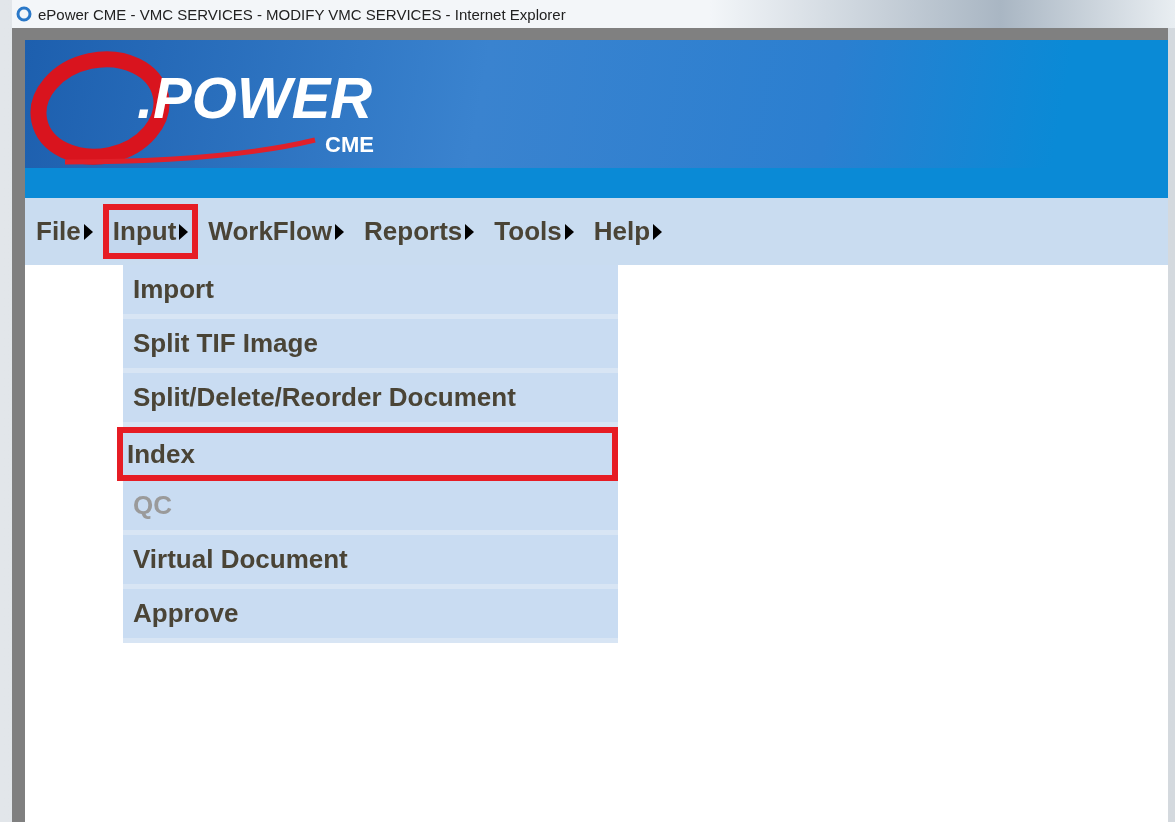  Describe the element at coordinates (24, 14) in the screenshot. I see `browser-icon` at that location.